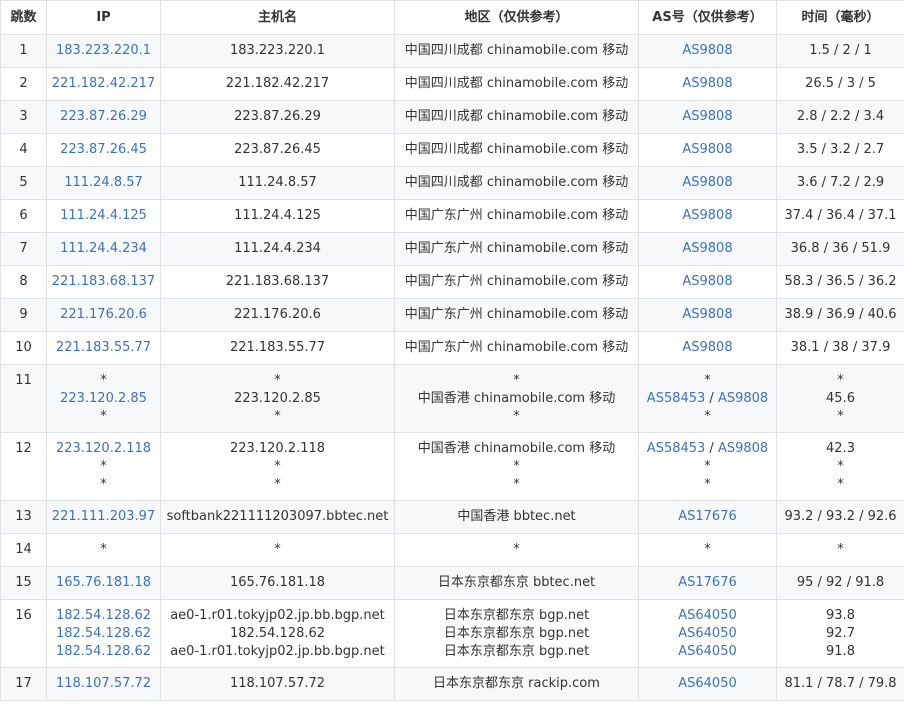  What do you see at coordinates (707, 17) in the screenshot?
I see `header-as: AS号（仅供参考）` at bounding box center [707, 17].